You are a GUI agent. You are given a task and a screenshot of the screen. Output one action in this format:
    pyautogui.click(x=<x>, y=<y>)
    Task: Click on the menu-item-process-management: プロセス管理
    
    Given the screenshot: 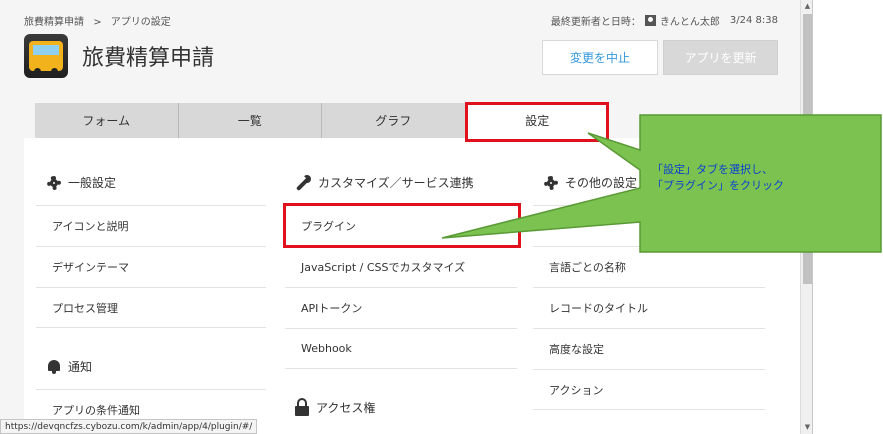 What is the action you would take?
    pyautogui.click(x=151, y=307)
    